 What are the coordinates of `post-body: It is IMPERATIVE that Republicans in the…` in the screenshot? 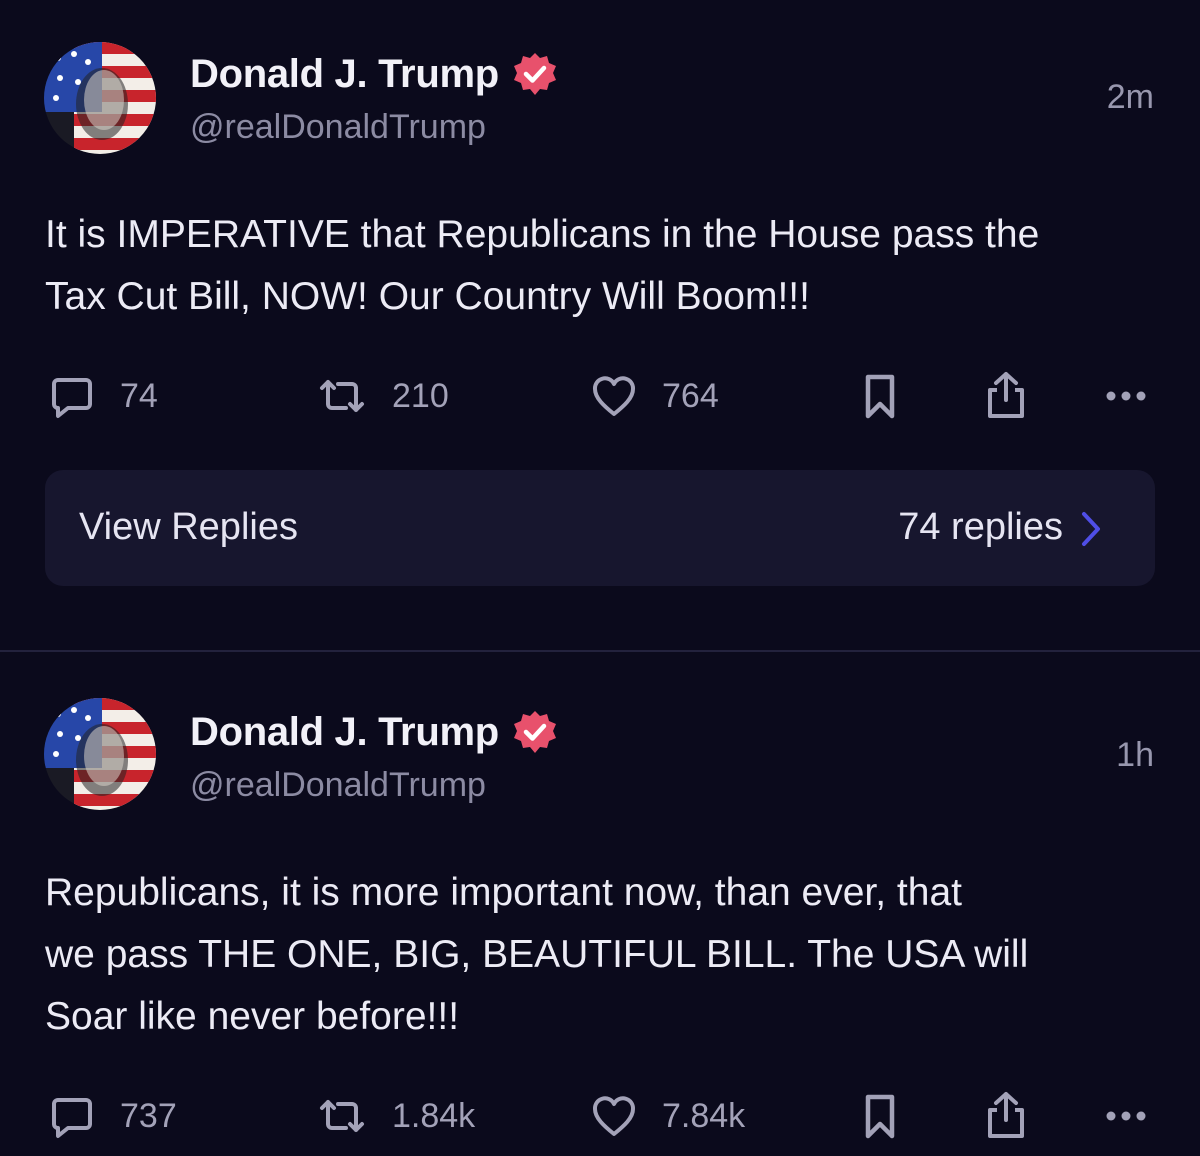 It's located at (605, 266).